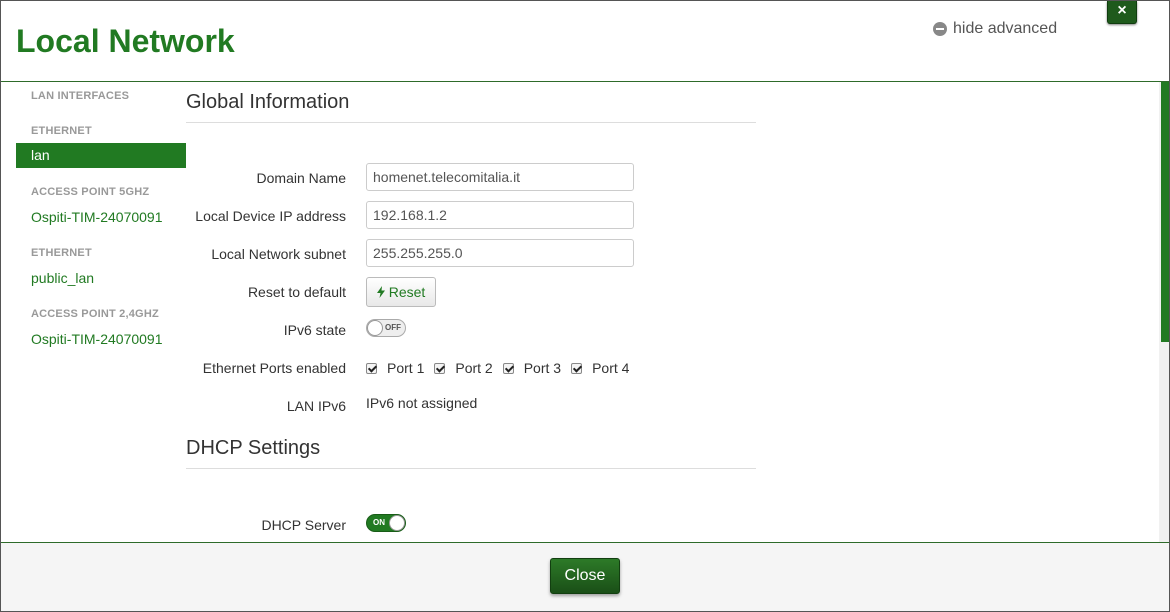 The image size is (1170, 612). Describe the element at coordinates (1165, 212) in the screenshot. I see `scrollbar-thumb` at that location.